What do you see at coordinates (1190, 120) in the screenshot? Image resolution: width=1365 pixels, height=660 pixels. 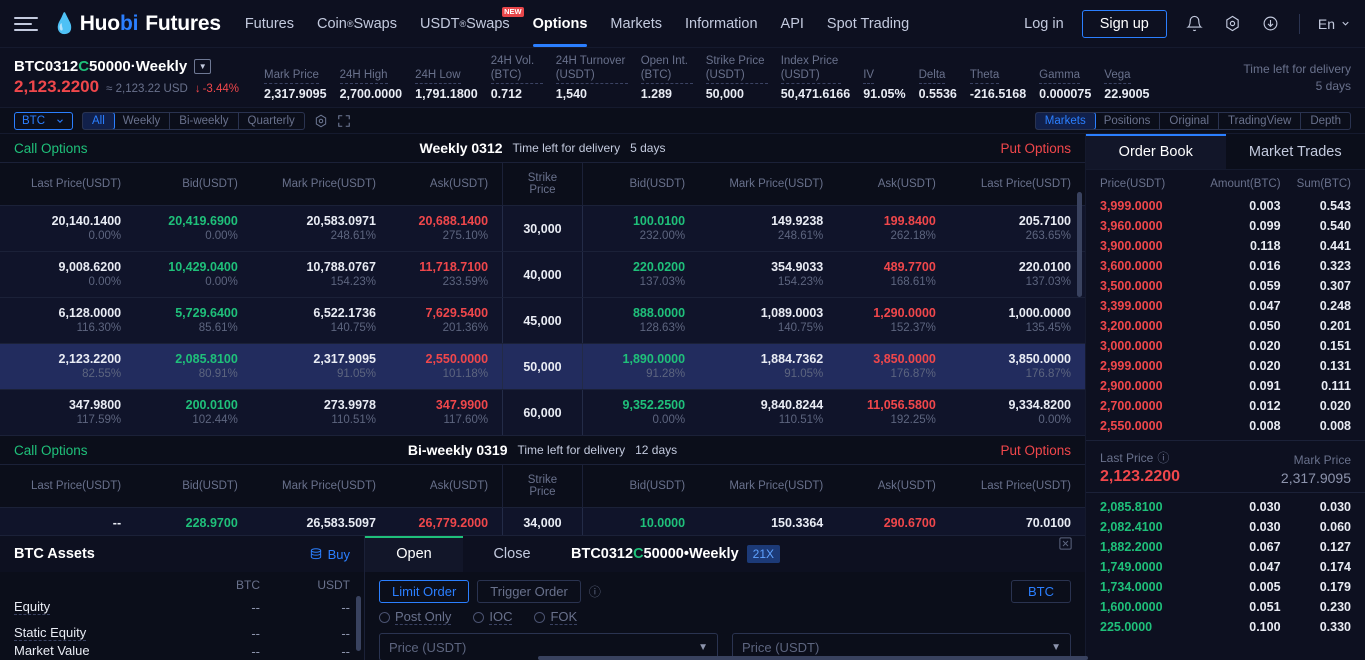 I see `view-original: Original` at bounding box center [1190, 120].